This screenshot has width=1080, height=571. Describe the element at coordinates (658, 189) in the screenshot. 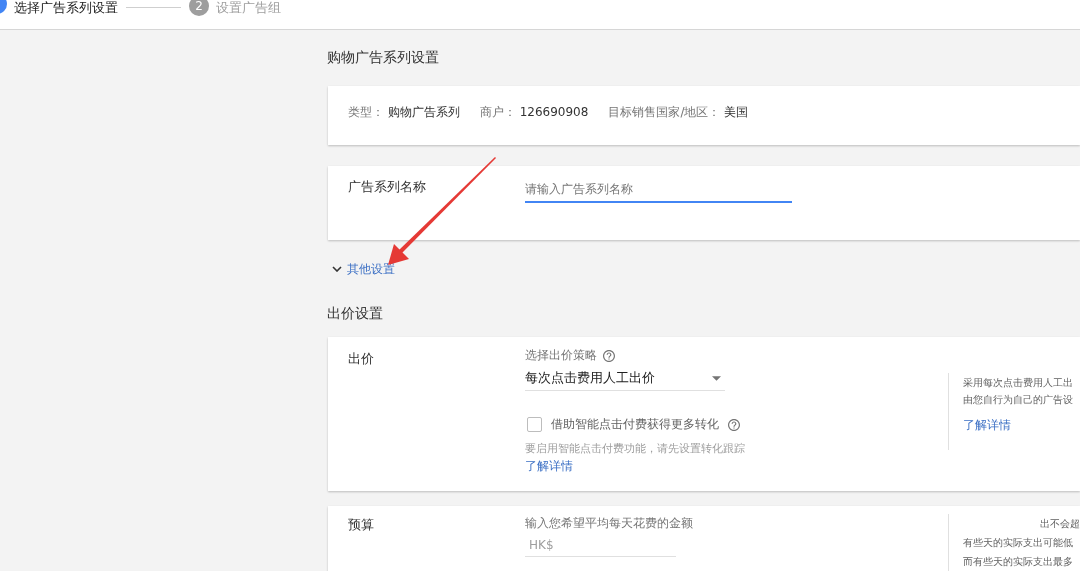

I see `campaign-name-field: 请输入广告系列名称` at that location.